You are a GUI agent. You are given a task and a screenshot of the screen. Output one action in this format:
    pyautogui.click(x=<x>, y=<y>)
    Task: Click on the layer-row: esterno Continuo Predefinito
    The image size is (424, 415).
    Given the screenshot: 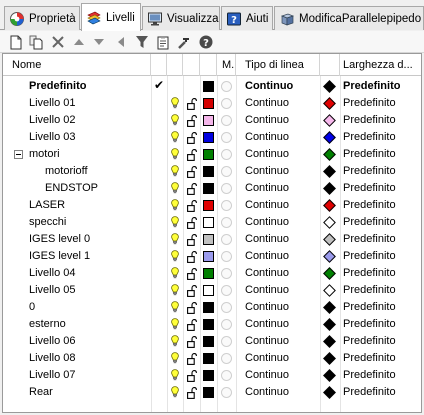 What is the action you would take?
    pyautogui.click(x=212, y=324)
    